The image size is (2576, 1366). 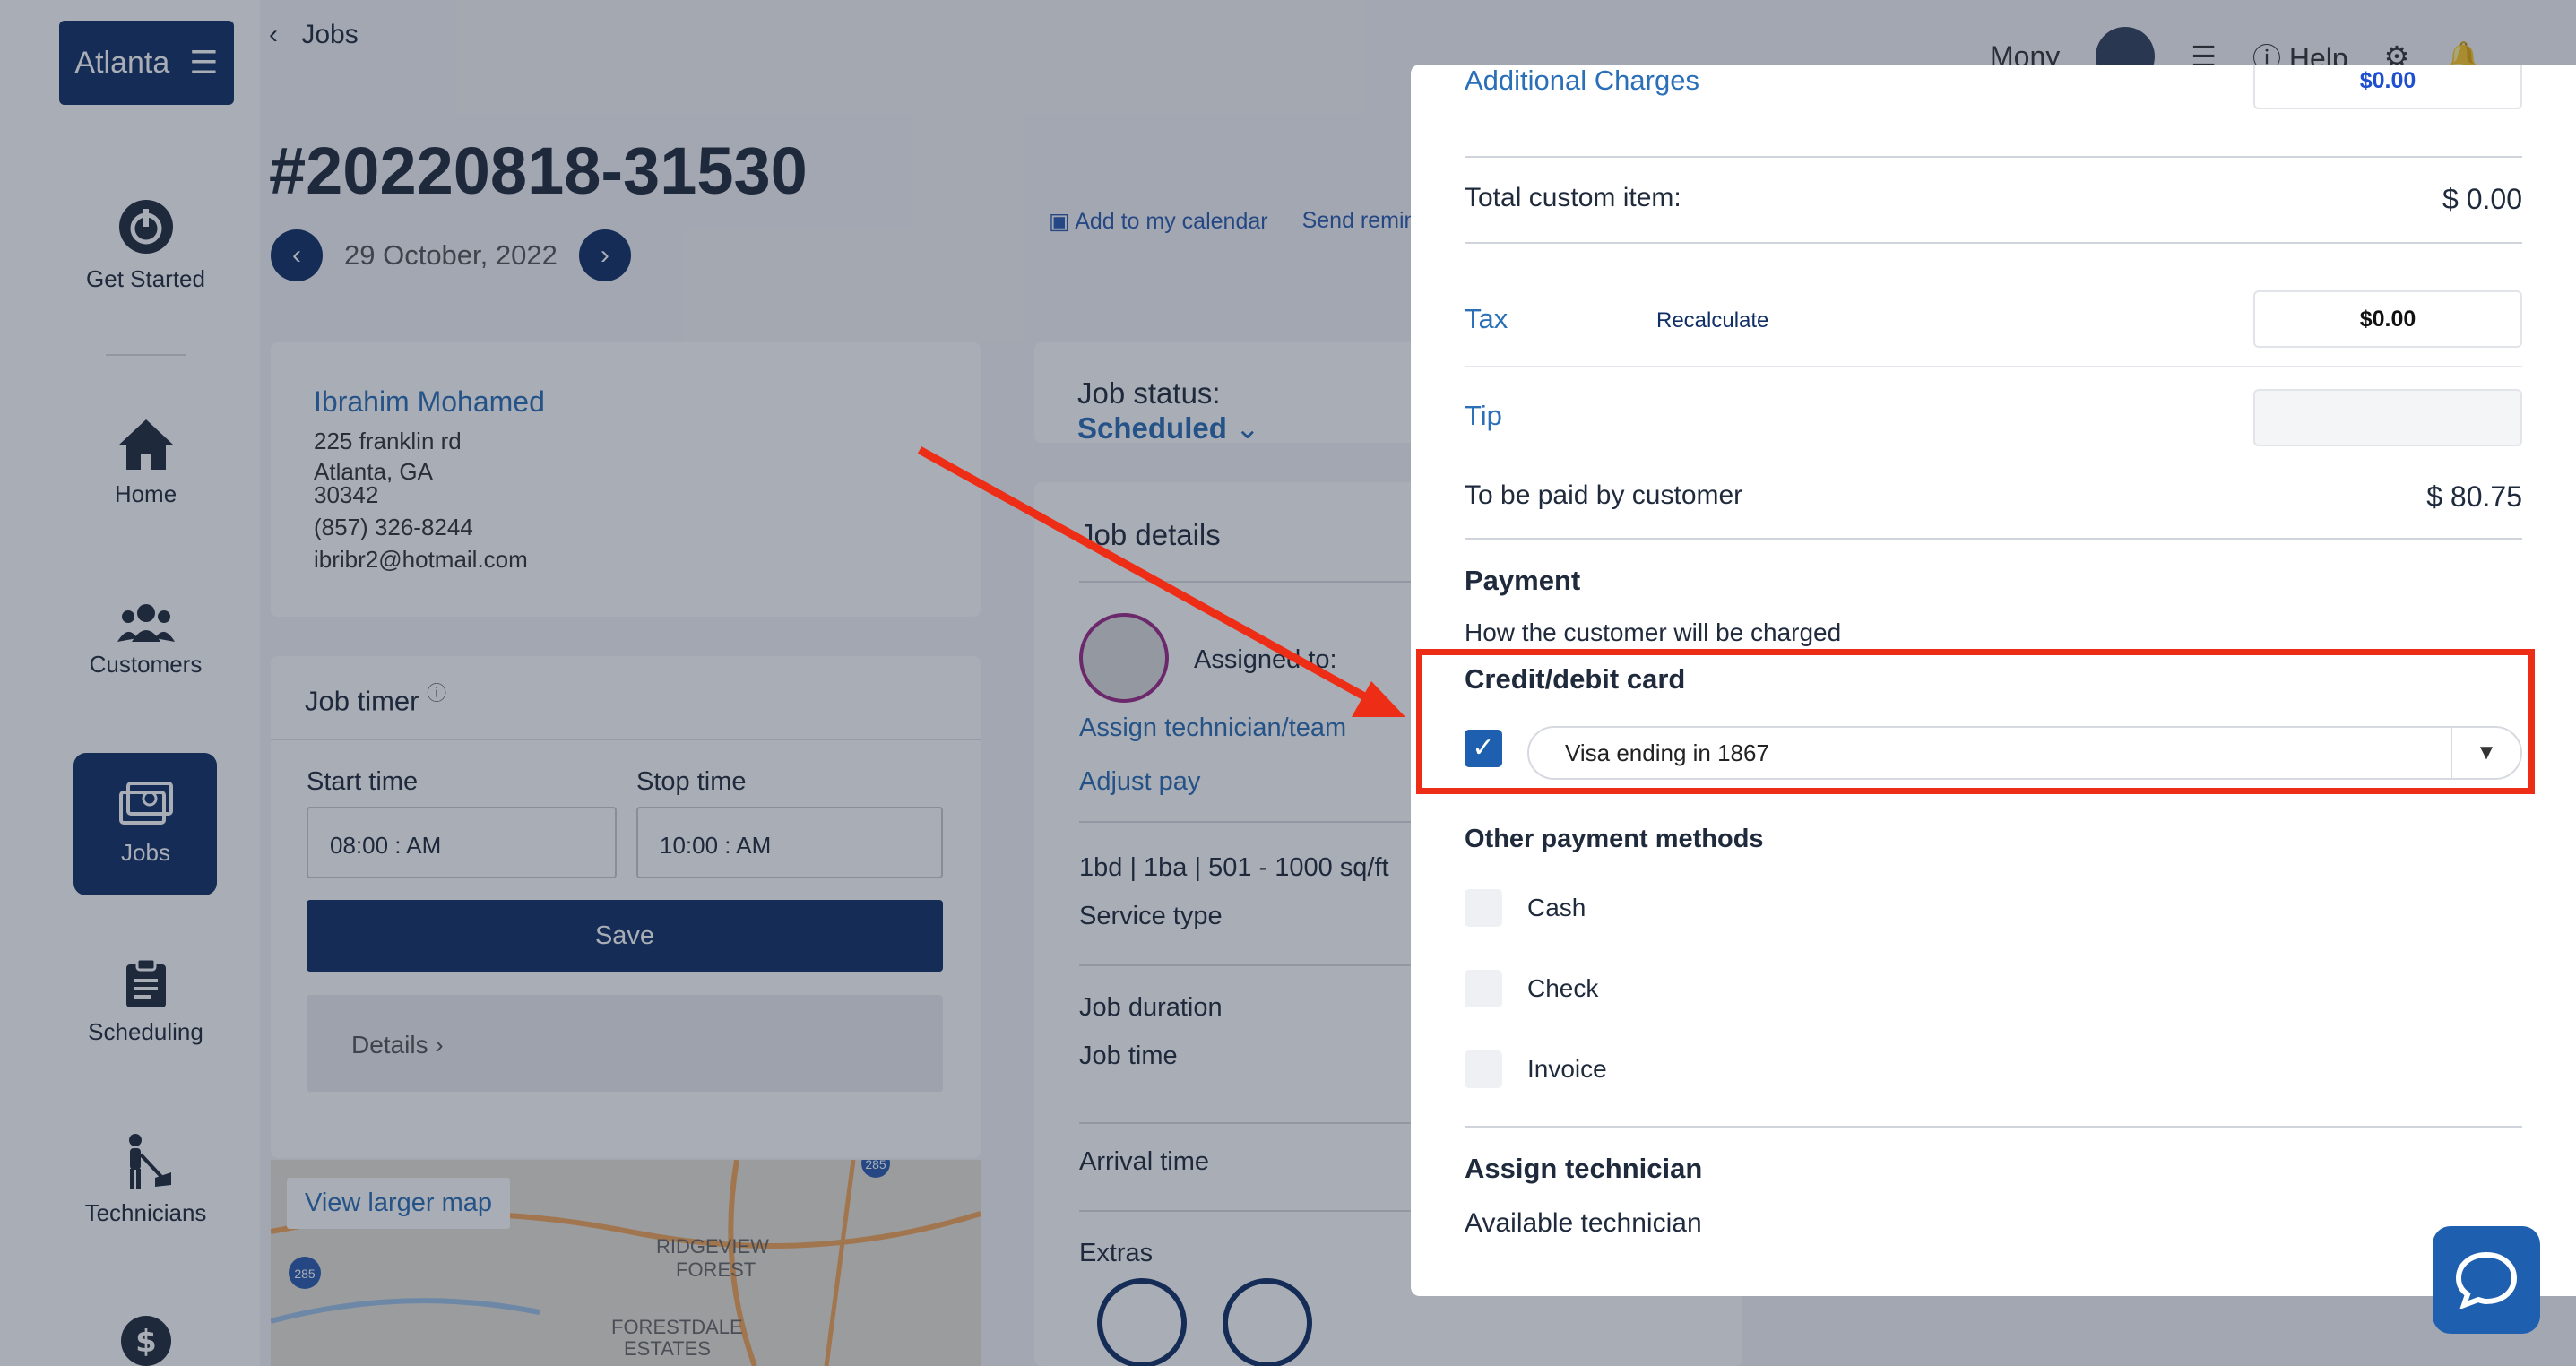 What do you see at coordinates (1604, 495) in the screenshot?
I see `to-be-paid-label: To be paid by customer` at bounding box center [1604, 495].